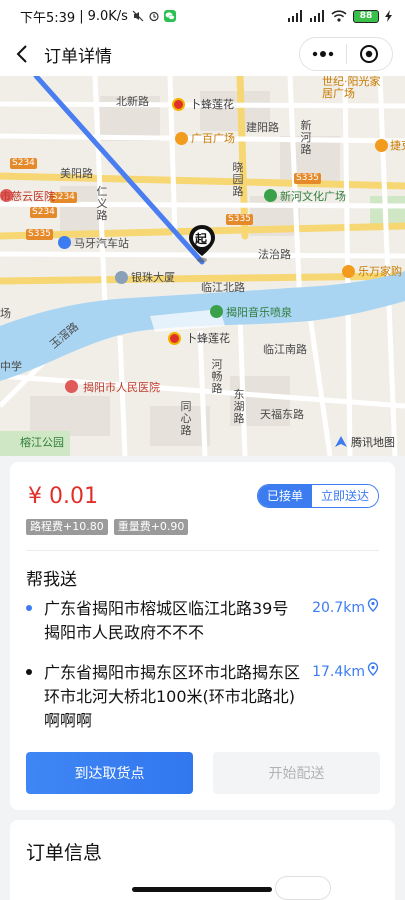 The height and width of the screenshot is (900, 405). I want to click on map-label: 东湖路, so click(239, 406).